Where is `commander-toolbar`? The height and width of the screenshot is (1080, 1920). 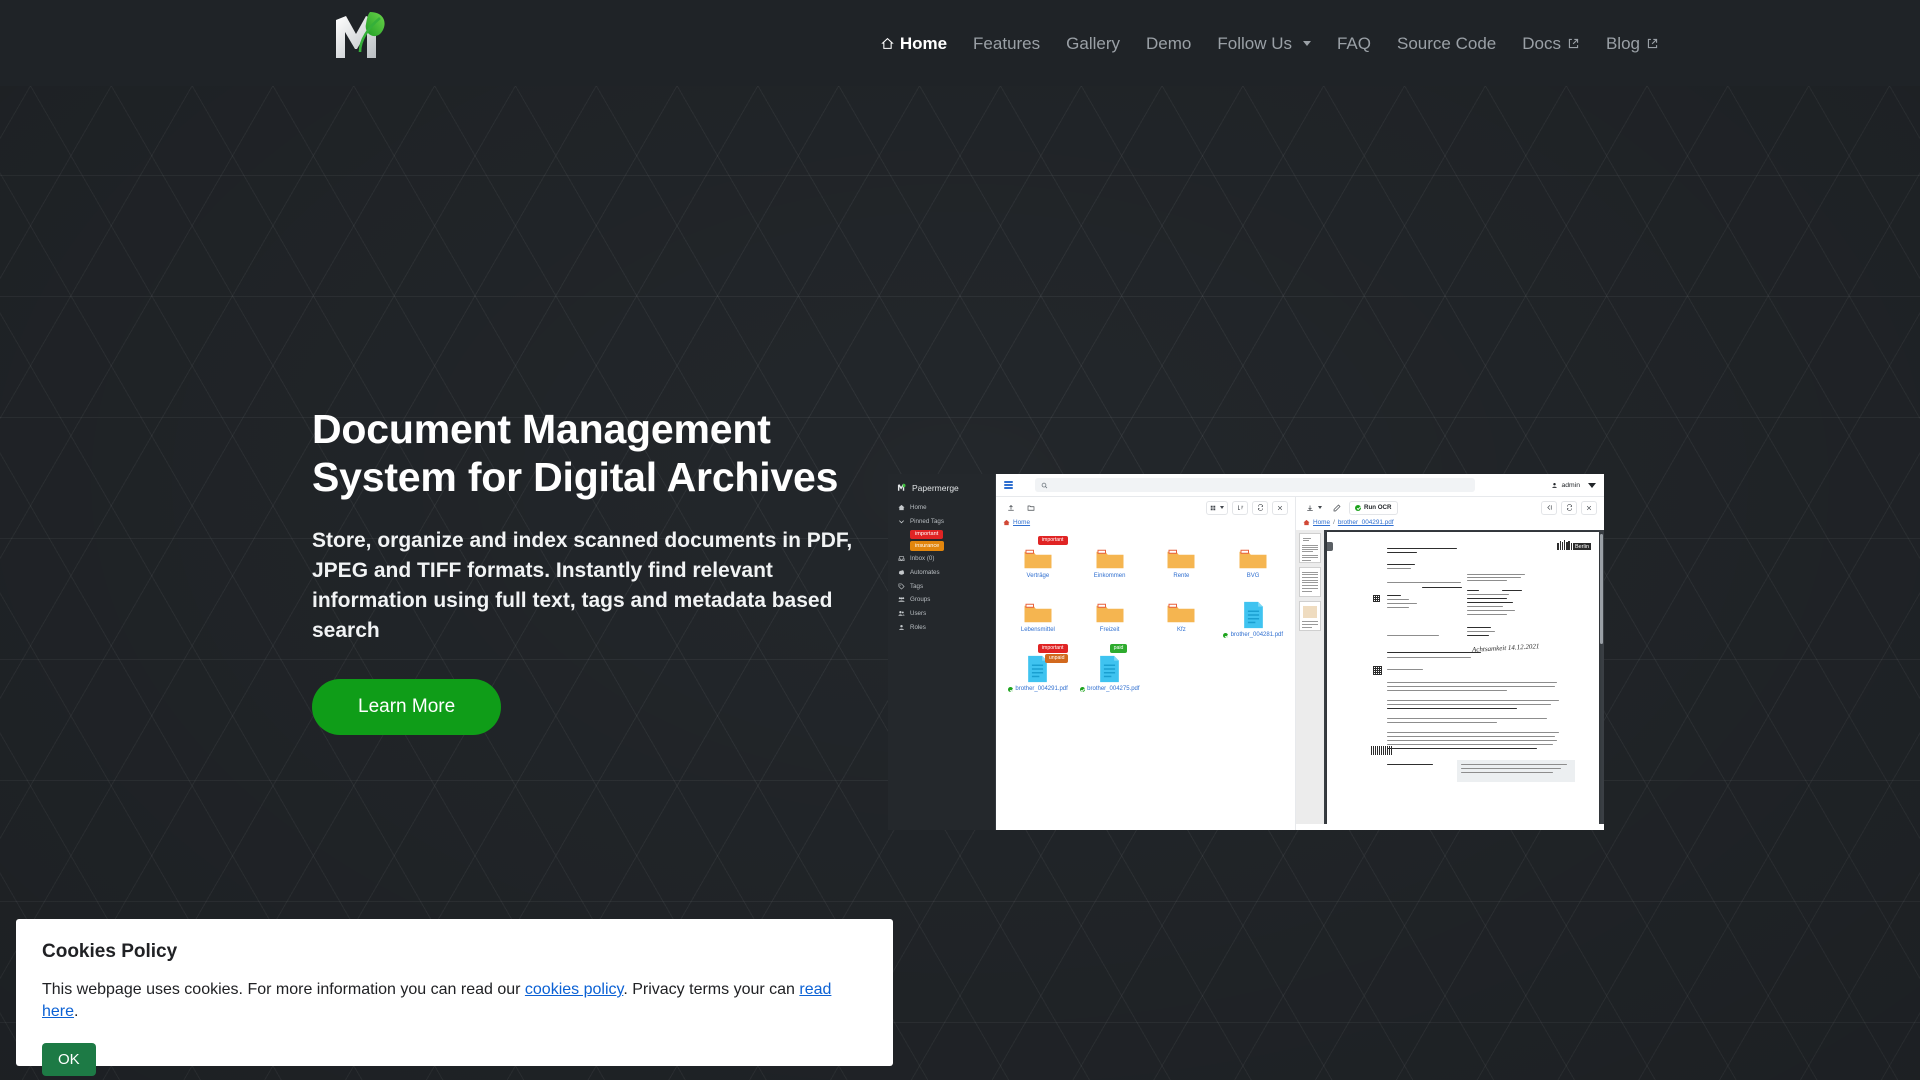
commander-toolbar is located at coordinates (1145, 507).